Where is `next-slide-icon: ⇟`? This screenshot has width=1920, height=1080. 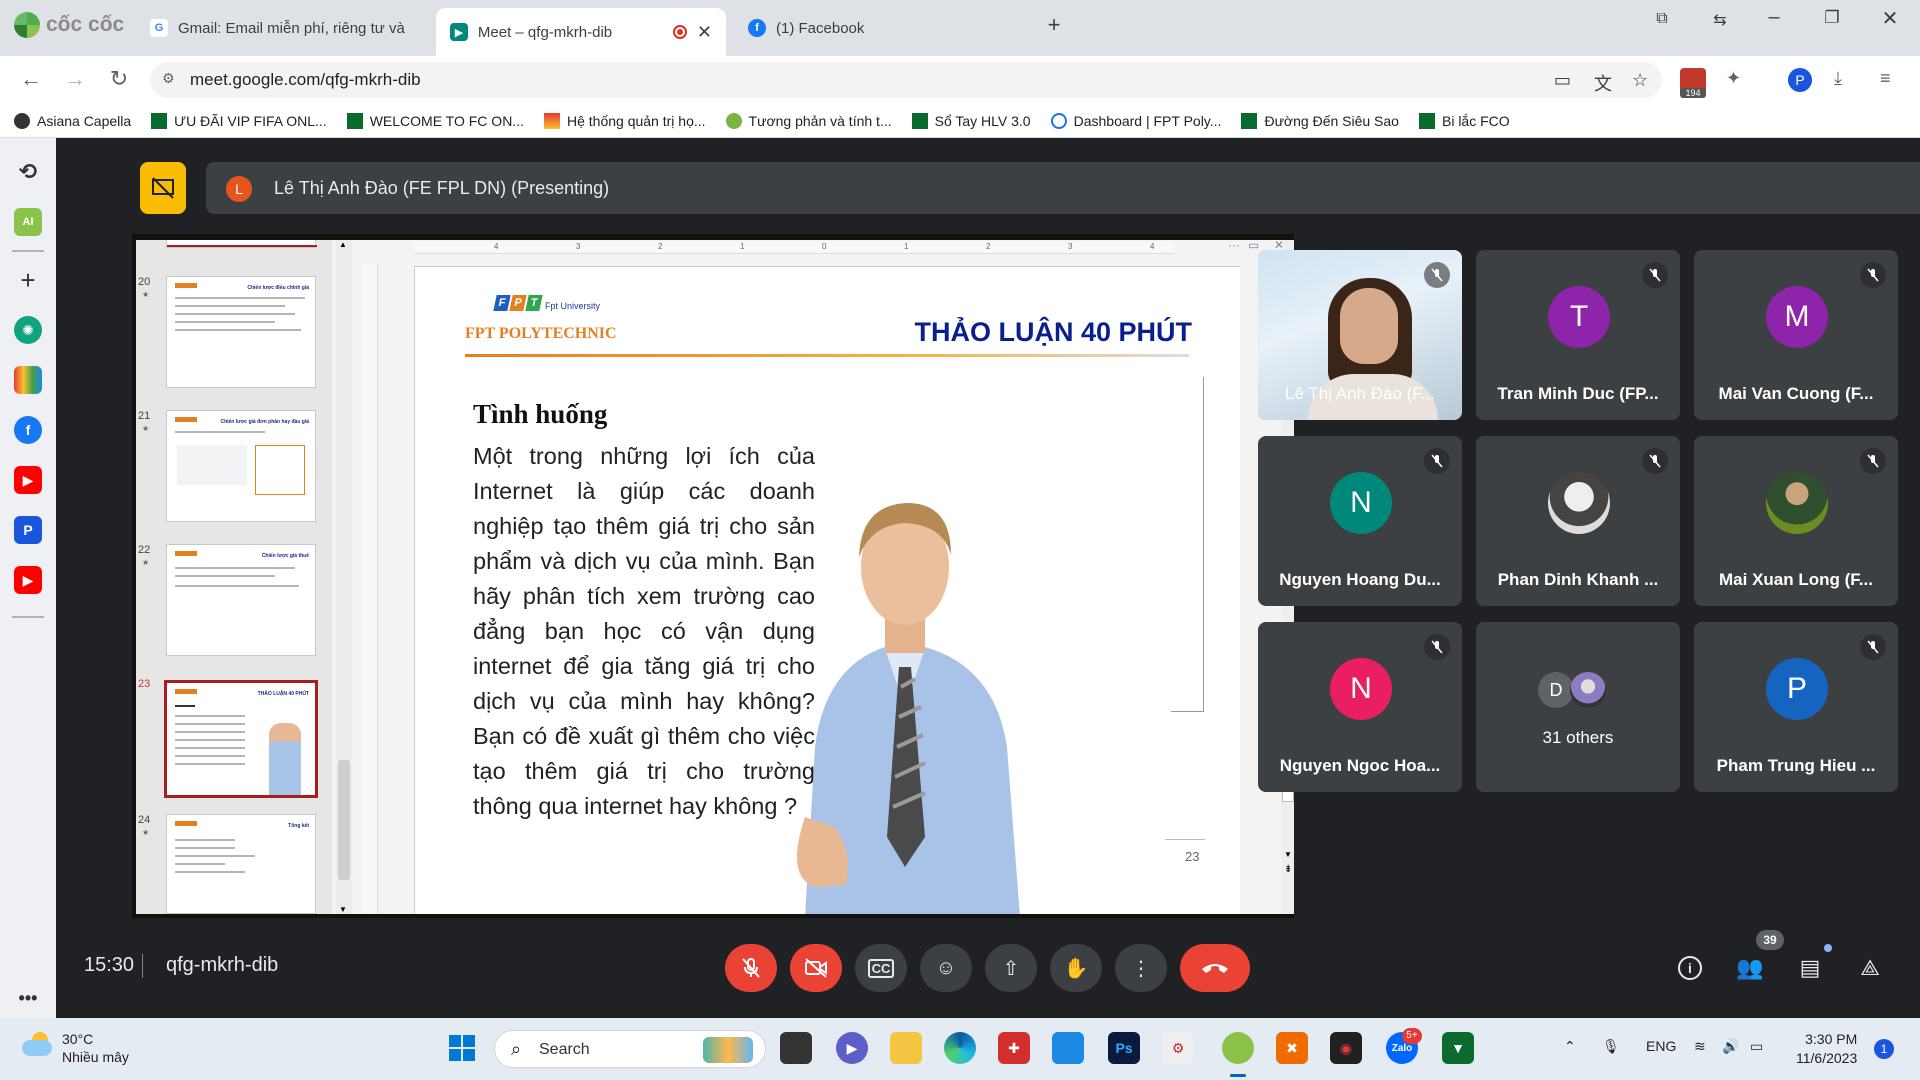 next-slide-icon: ⇟ is located at coordinates (1288, 869).